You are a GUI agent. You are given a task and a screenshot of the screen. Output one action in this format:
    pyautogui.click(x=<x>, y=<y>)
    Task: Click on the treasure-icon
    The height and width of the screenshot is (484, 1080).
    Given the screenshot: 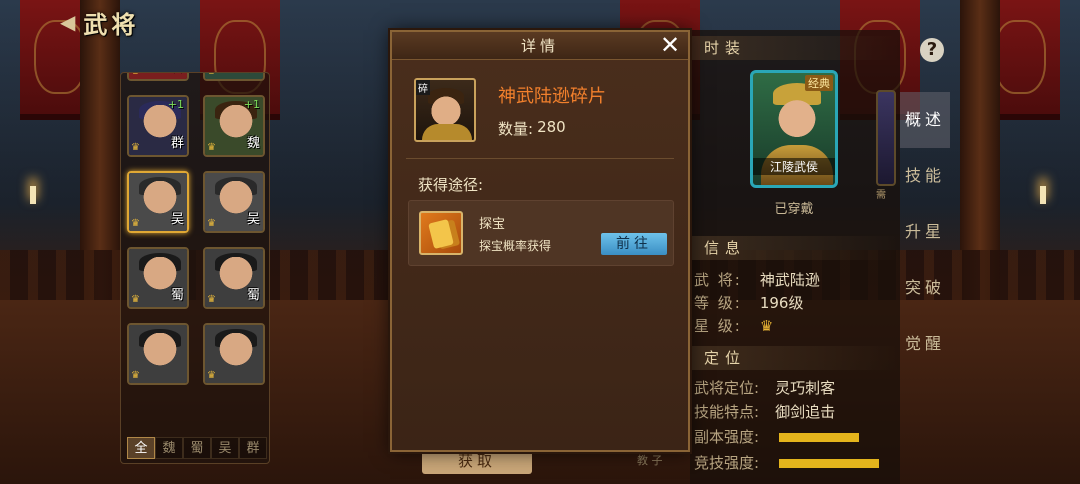 What is the action you would take?
    pyautogui.click(x=441, y=233)
    